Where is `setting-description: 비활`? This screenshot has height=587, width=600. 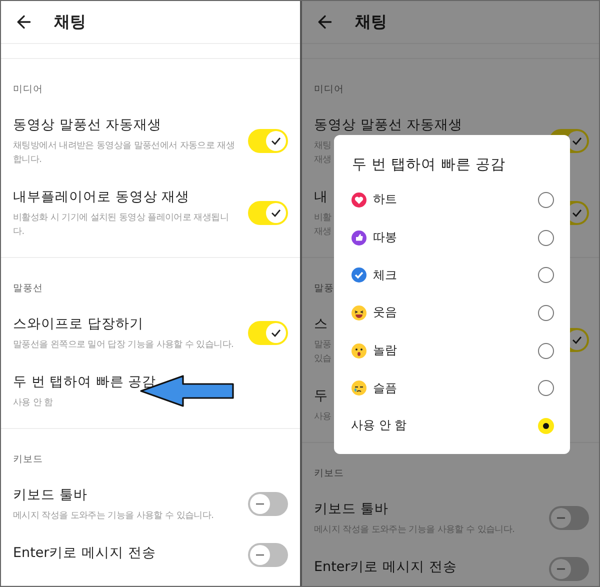
setting-description: 비활 is located at coordinates (323, 218).